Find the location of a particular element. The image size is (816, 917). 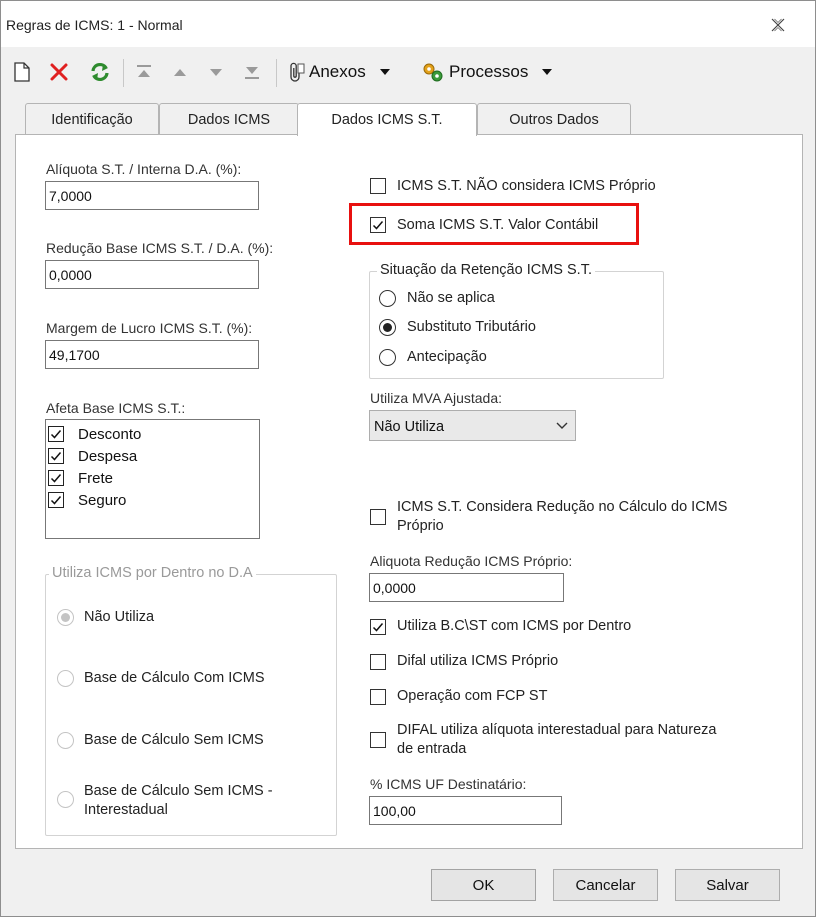

processos-label: Processos is located at coordinates (489, 71).